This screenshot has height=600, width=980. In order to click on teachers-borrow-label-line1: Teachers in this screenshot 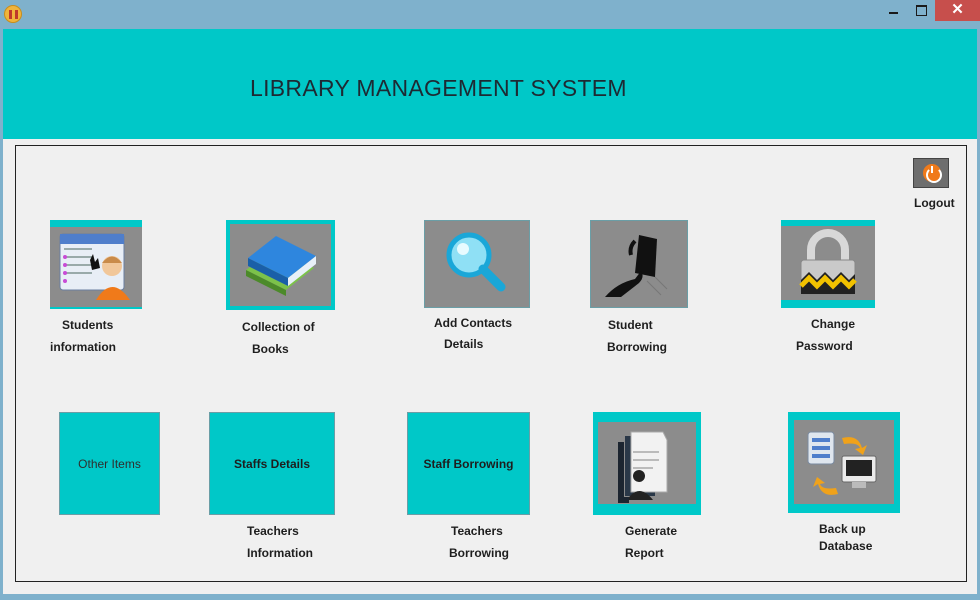, I will do `click(477, 531)`.